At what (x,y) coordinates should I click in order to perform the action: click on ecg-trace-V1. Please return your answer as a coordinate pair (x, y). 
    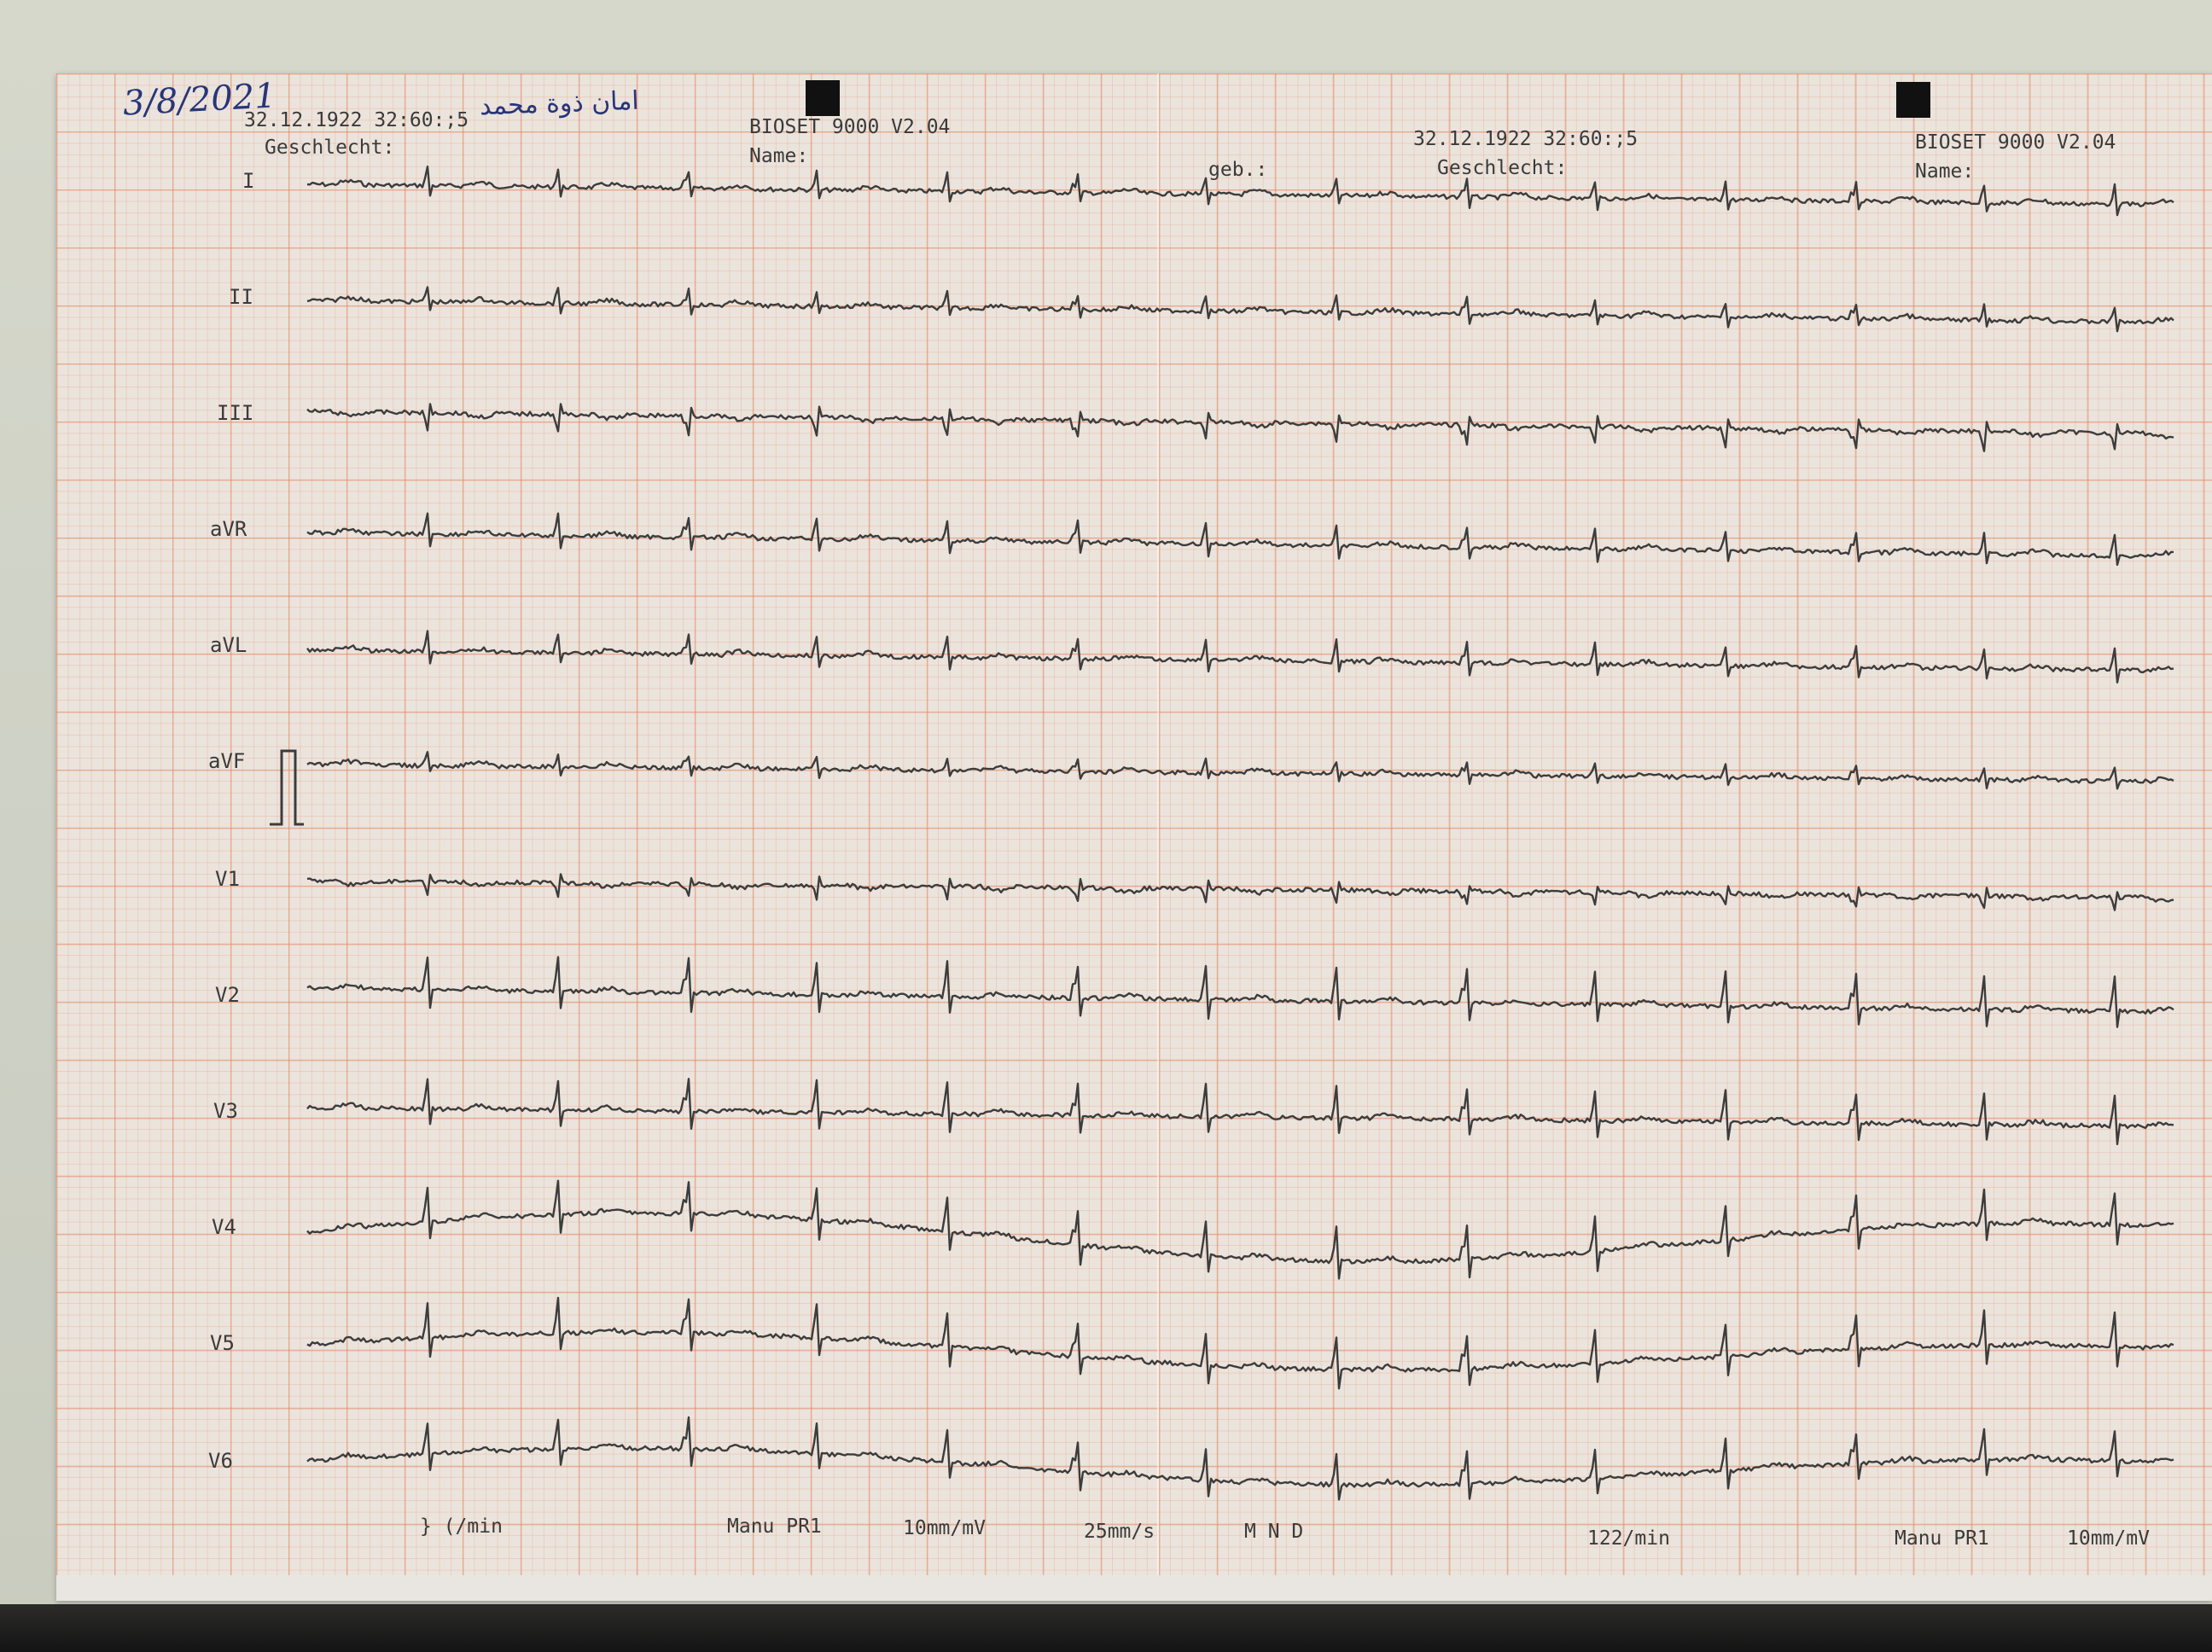
    Looking at the image, I should click on (1240, 892).